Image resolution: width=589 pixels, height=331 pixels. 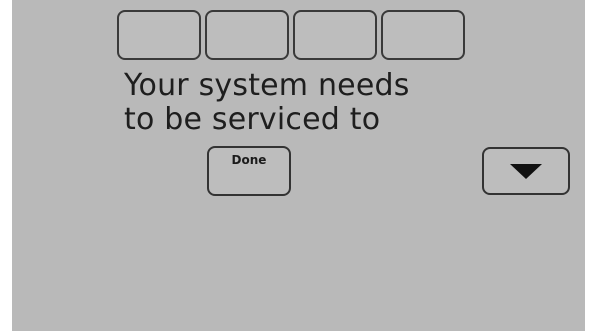 What do you see at coordinates (249, 160) in the screenshot?
I see `done-button-label: Done` at bounding box center [249, 160].